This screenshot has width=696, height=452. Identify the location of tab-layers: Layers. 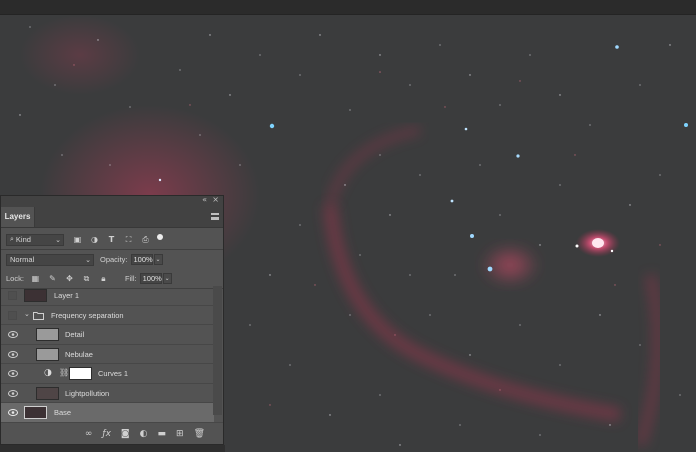
(18, 217).